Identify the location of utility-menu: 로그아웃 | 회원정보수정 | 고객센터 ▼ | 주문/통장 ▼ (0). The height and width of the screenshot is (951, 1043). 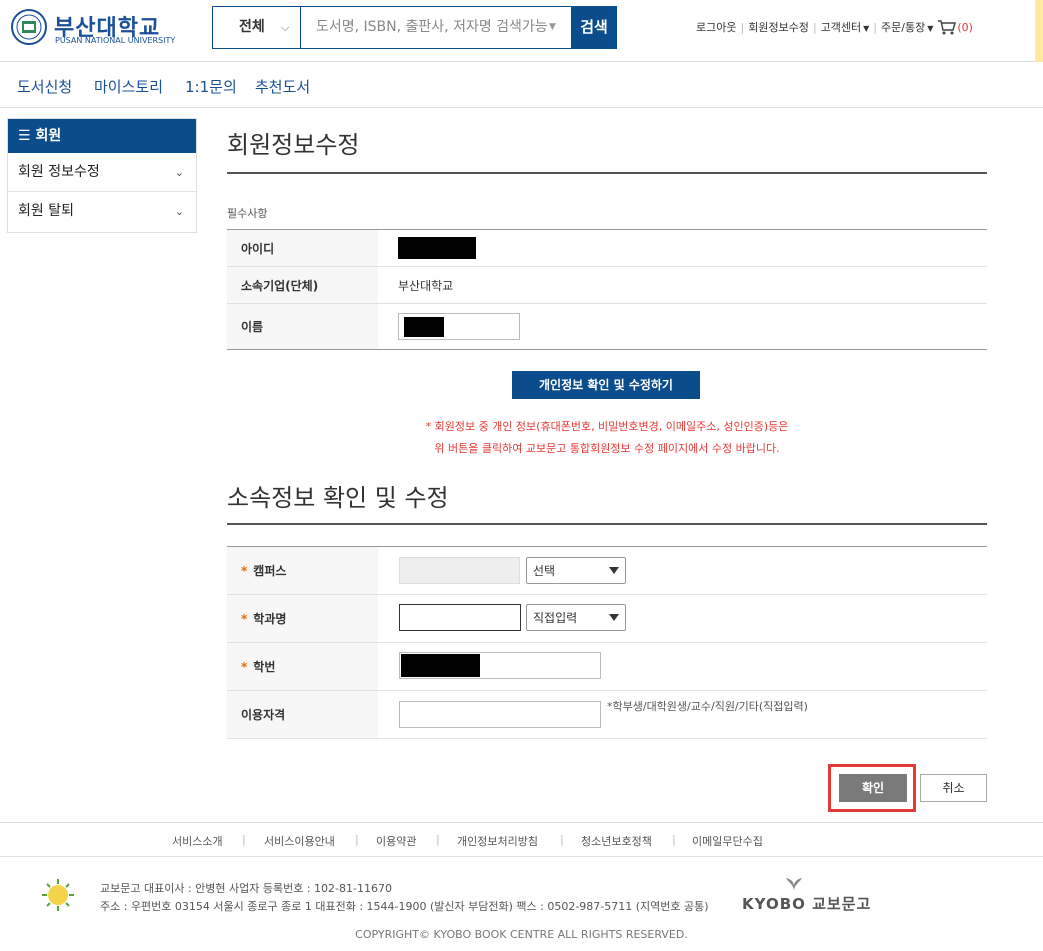
(834, 27).